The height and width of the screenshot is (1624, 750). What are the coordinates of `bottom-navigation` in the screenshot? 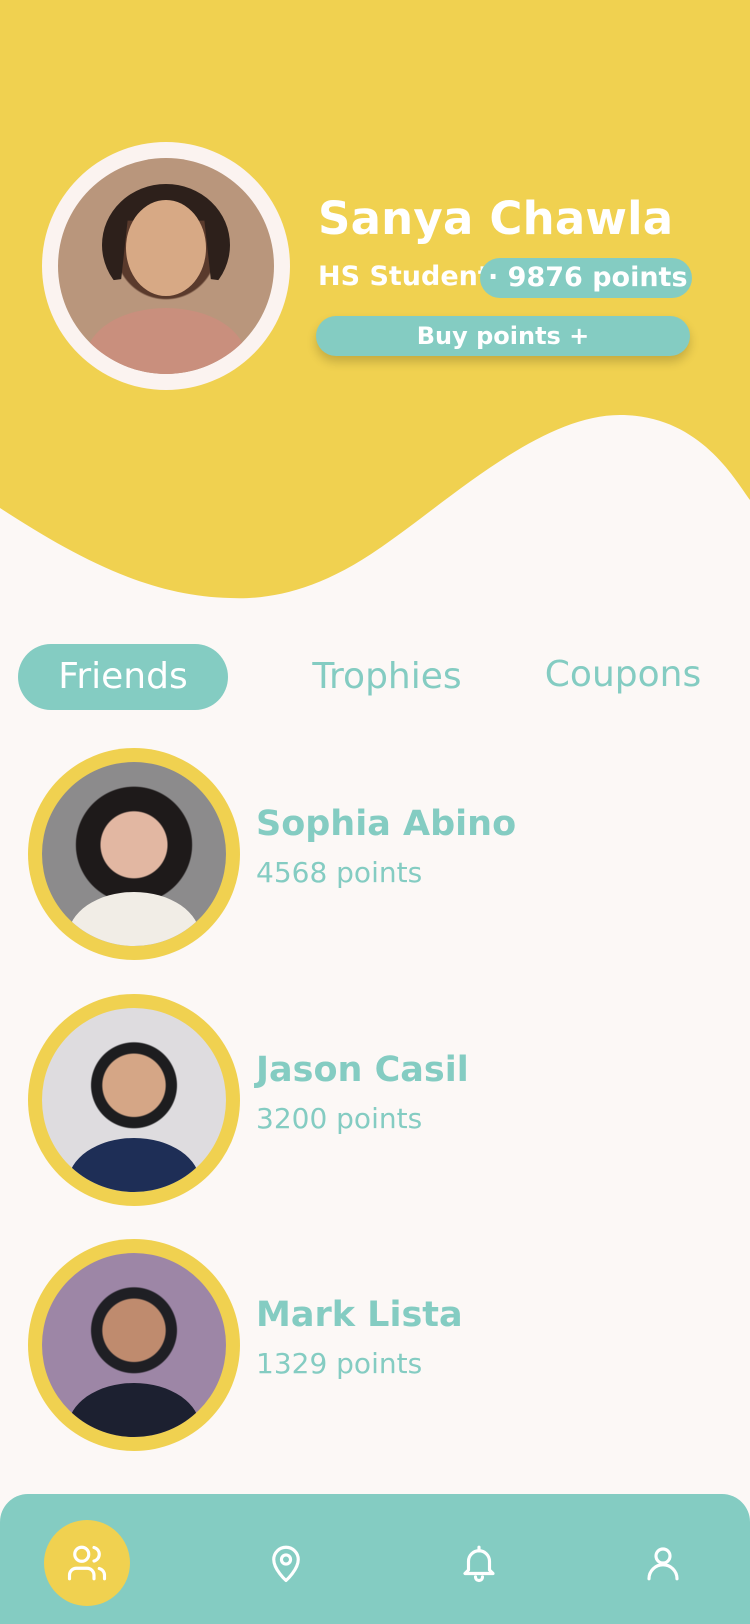 It's located at (375, 1559).